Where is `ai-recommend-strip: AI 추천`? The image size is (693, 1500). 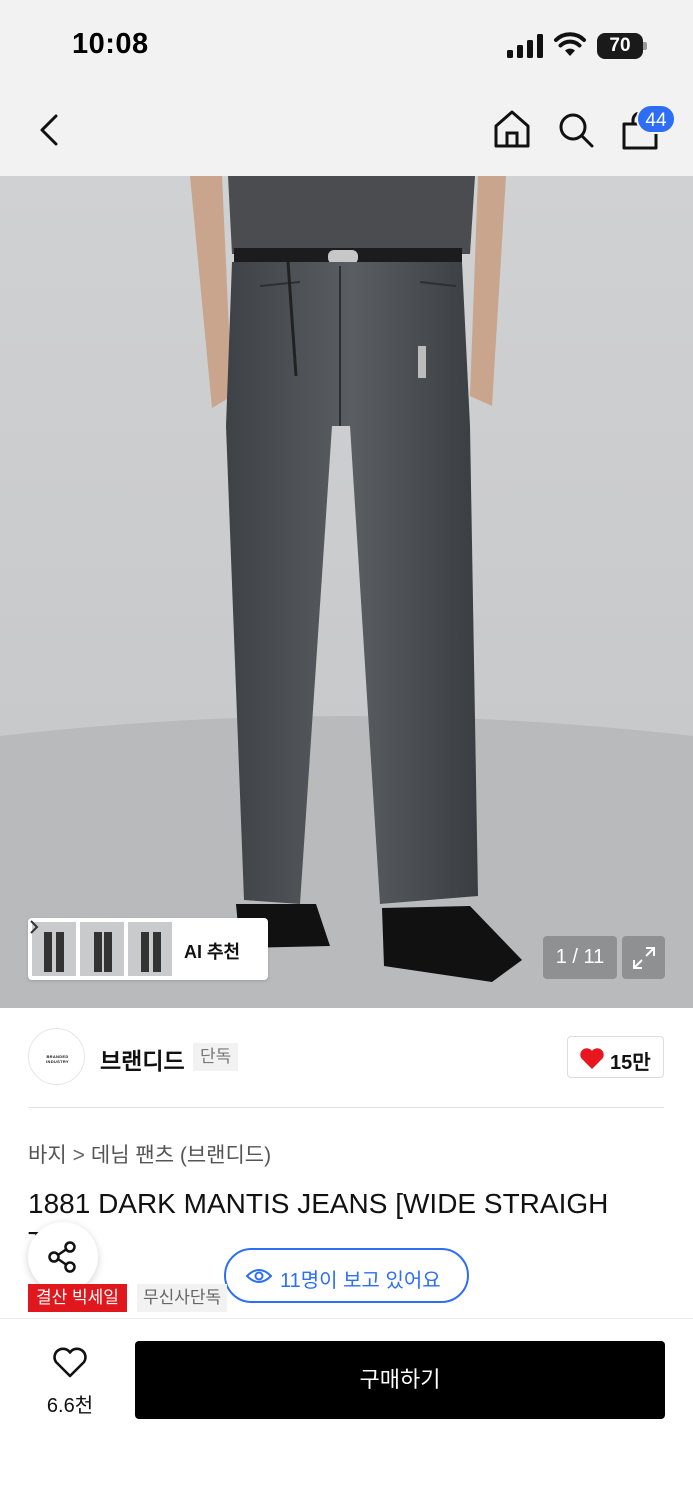
ai-recommend-strip: AI 추천 is located at coordinates (148, 949).